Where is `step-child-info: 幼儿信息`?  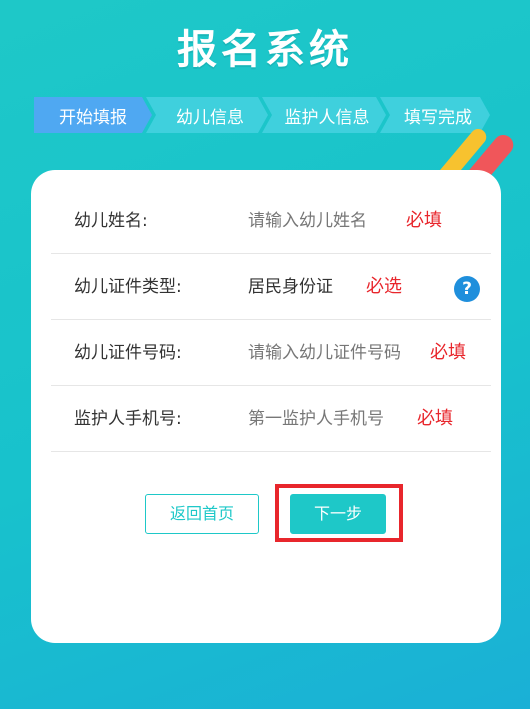
step-child-info: 幼儿信息 is located at coordinates (207, 115).